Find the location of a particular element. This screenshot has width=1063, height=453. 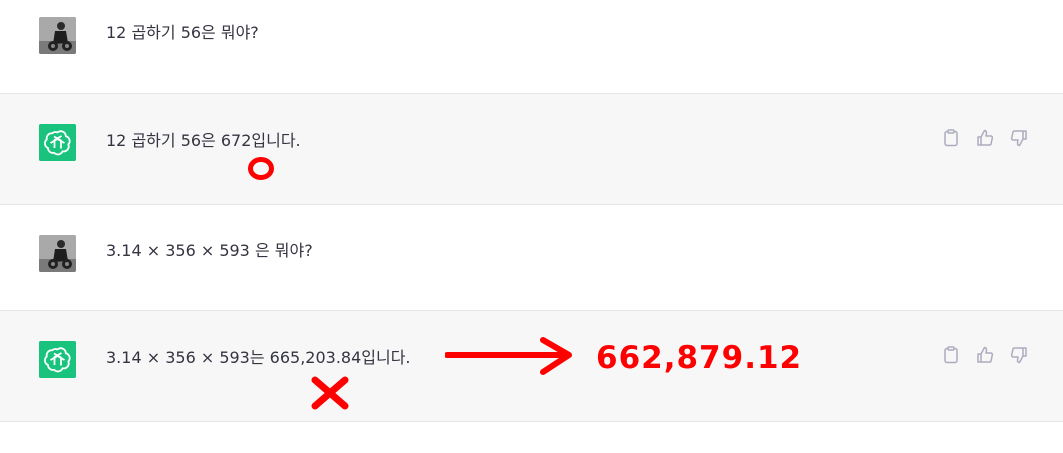

message-text: 3.14 × 356 × 593 은 뭐야? is located at coordinates (209, 250).